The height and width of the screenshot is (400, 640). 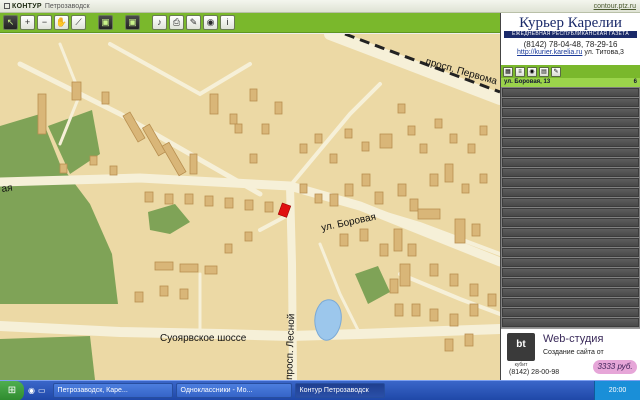 What do you see at coordinates (159, 22) in the screenshot?
I see `mic-button: ♪` at bounding box center [159, 22].